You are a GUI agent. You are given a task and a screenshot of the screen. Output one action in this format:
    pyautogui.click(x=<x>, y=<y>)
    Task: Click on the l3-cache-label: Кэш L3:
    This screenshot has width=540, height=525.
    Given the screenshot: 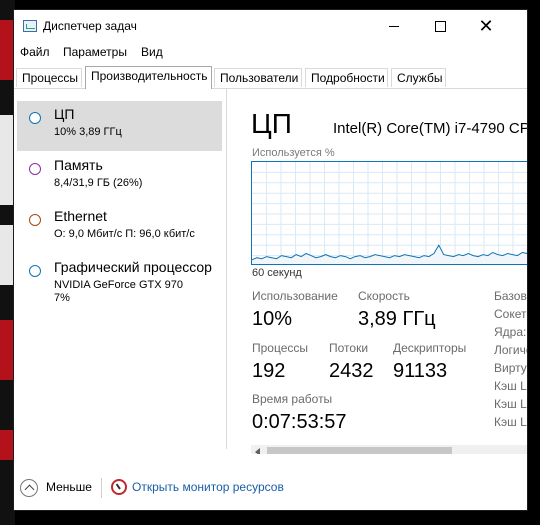 What is the action you would take?
    pyautogui.click(x=510, y=422)
    